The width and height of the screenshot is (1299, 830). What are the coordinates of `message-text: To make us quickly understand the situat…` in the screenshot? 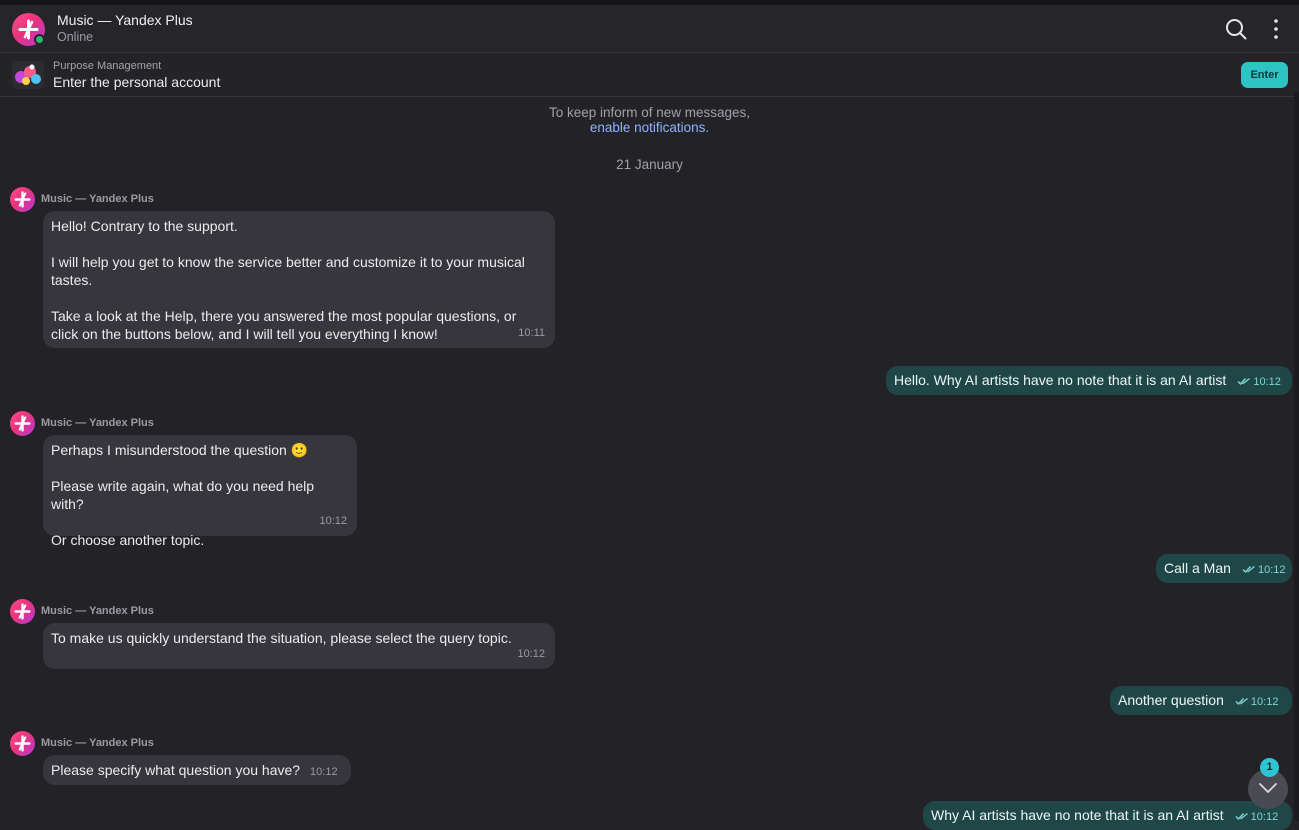 It's located at (281, 638).